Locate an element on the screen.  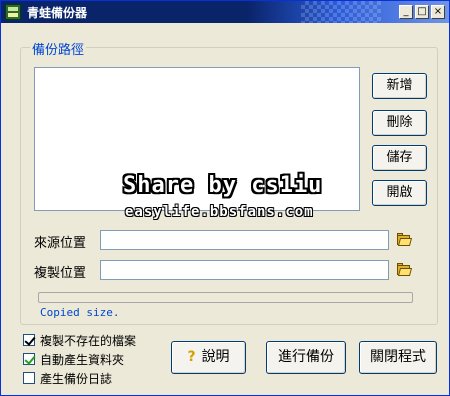
source-folder-icon is located at coordinates (404, 240).